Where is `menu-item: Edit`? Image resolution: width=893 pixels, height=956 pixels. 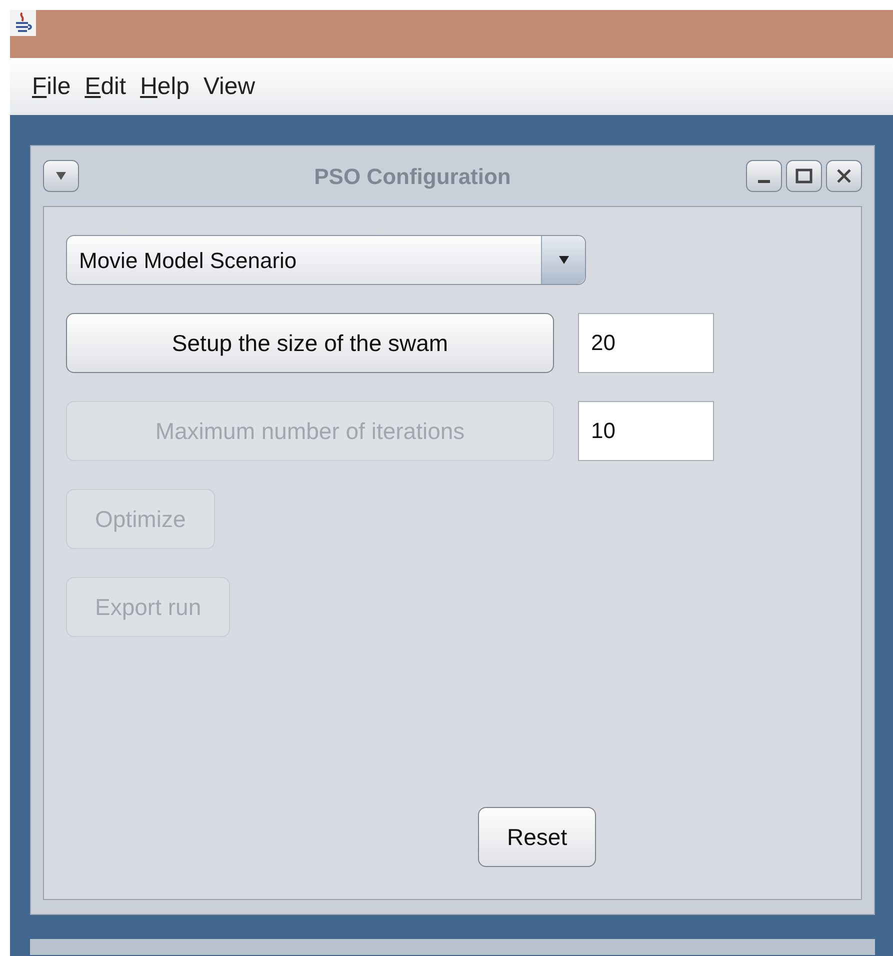
menu-item: Edit is located at coordinates (105, 86).